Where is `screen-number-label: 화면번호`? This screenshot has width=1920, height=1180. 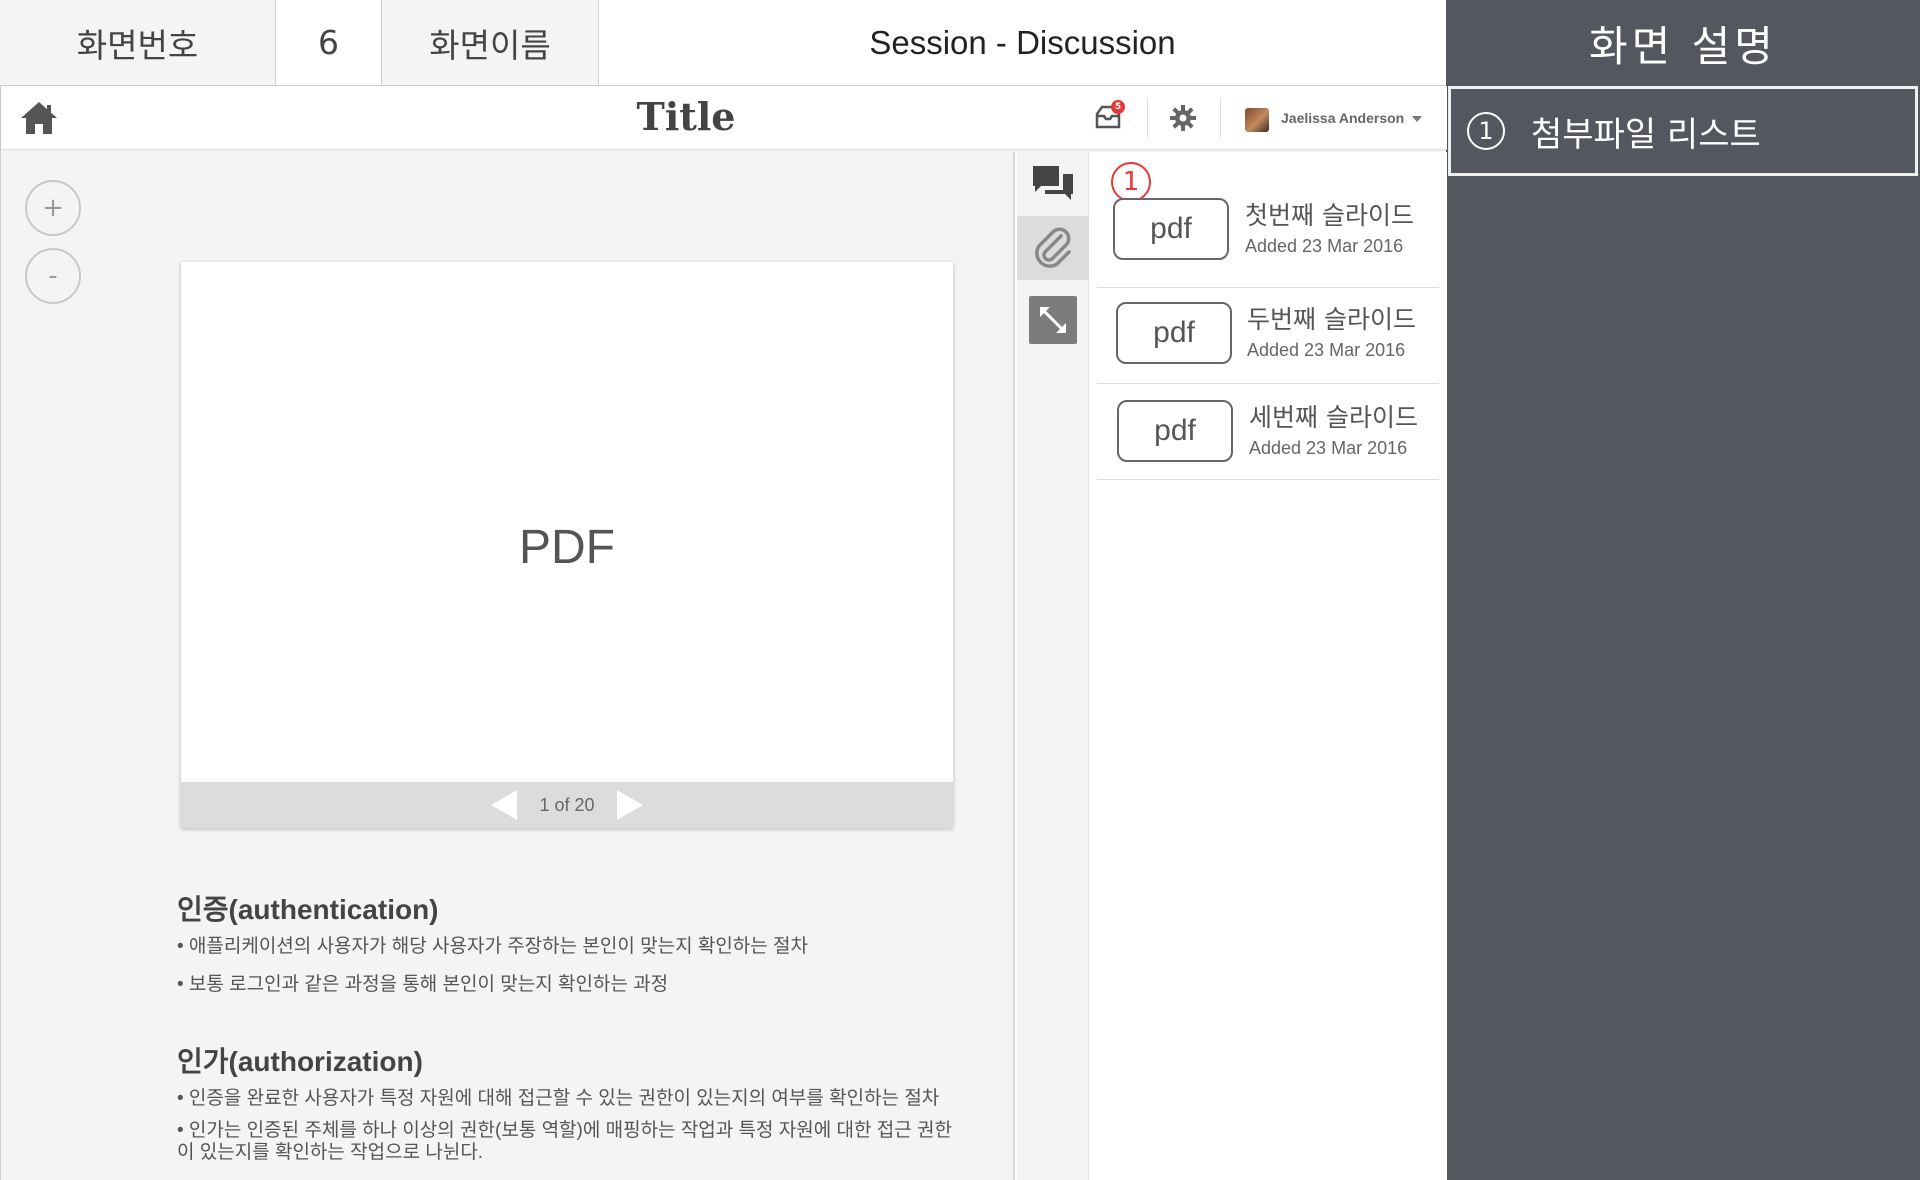 screen-number-label: 화면번호 is located at coordinates (138, 42).